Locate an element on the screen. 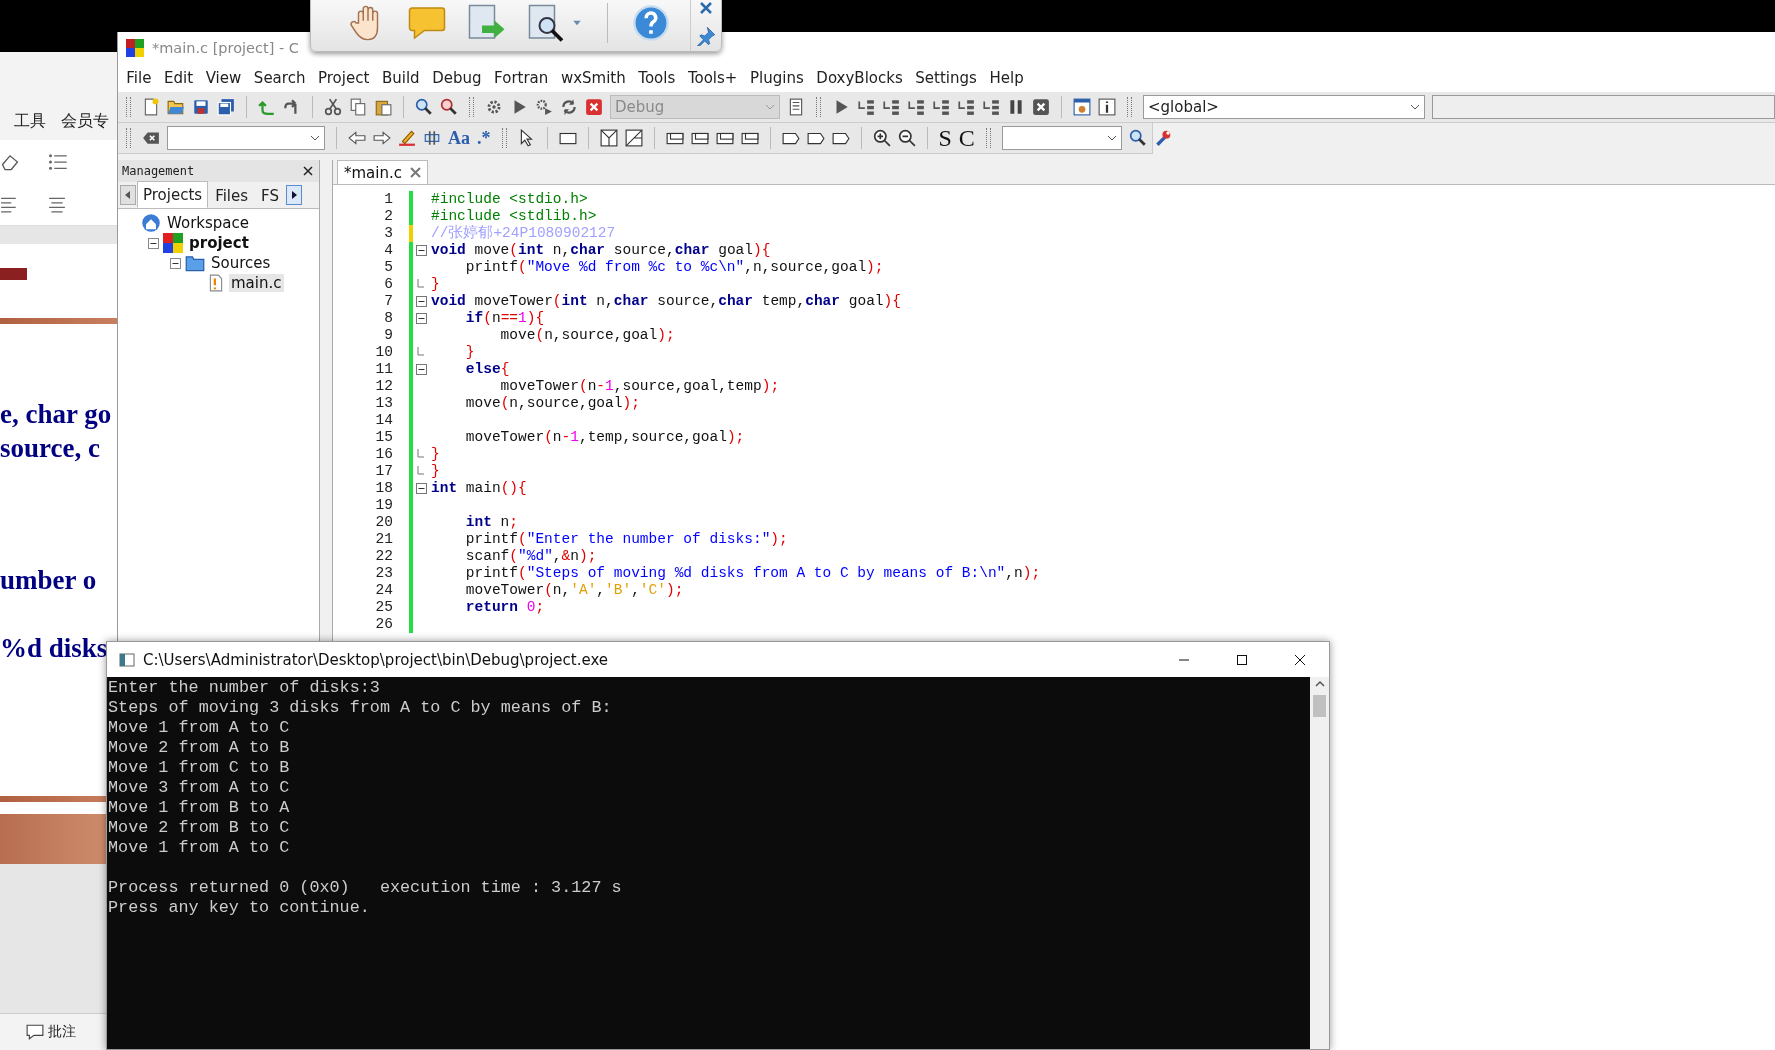 The width and height of the screenshot is (1775, 1050). pin-icon is located at coordinates (706, 36).